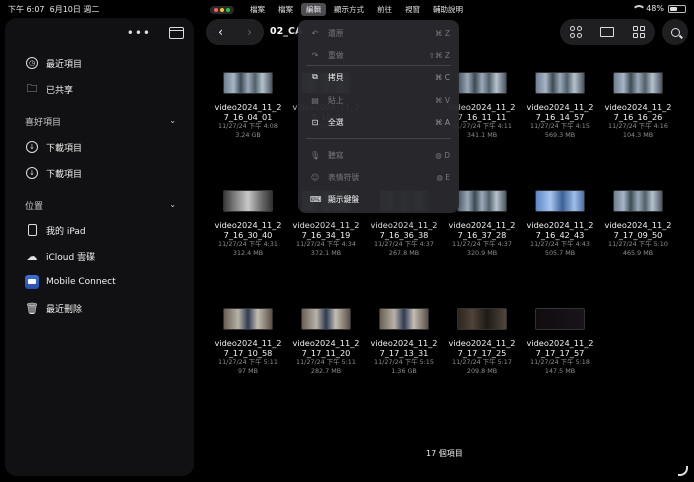 The height and width of the screenshot is (482, 694). What do you see at coordinates (32, 63) in the screenshot?
I see `clock-icon: ◷` at bounding box center [32, 63].